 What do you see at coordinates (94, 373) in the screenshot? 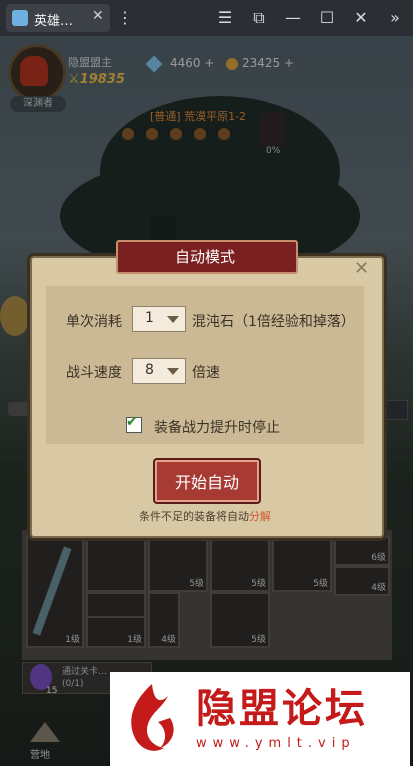
I see `speed-label: 战斗速度` at bounding box center [94, 373].